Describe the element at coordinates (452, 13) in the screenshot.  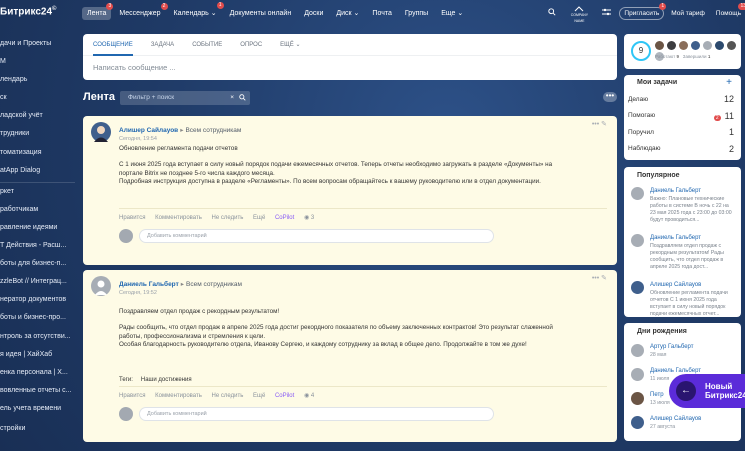
I see `nav-item: Еще ⌄` at that location.